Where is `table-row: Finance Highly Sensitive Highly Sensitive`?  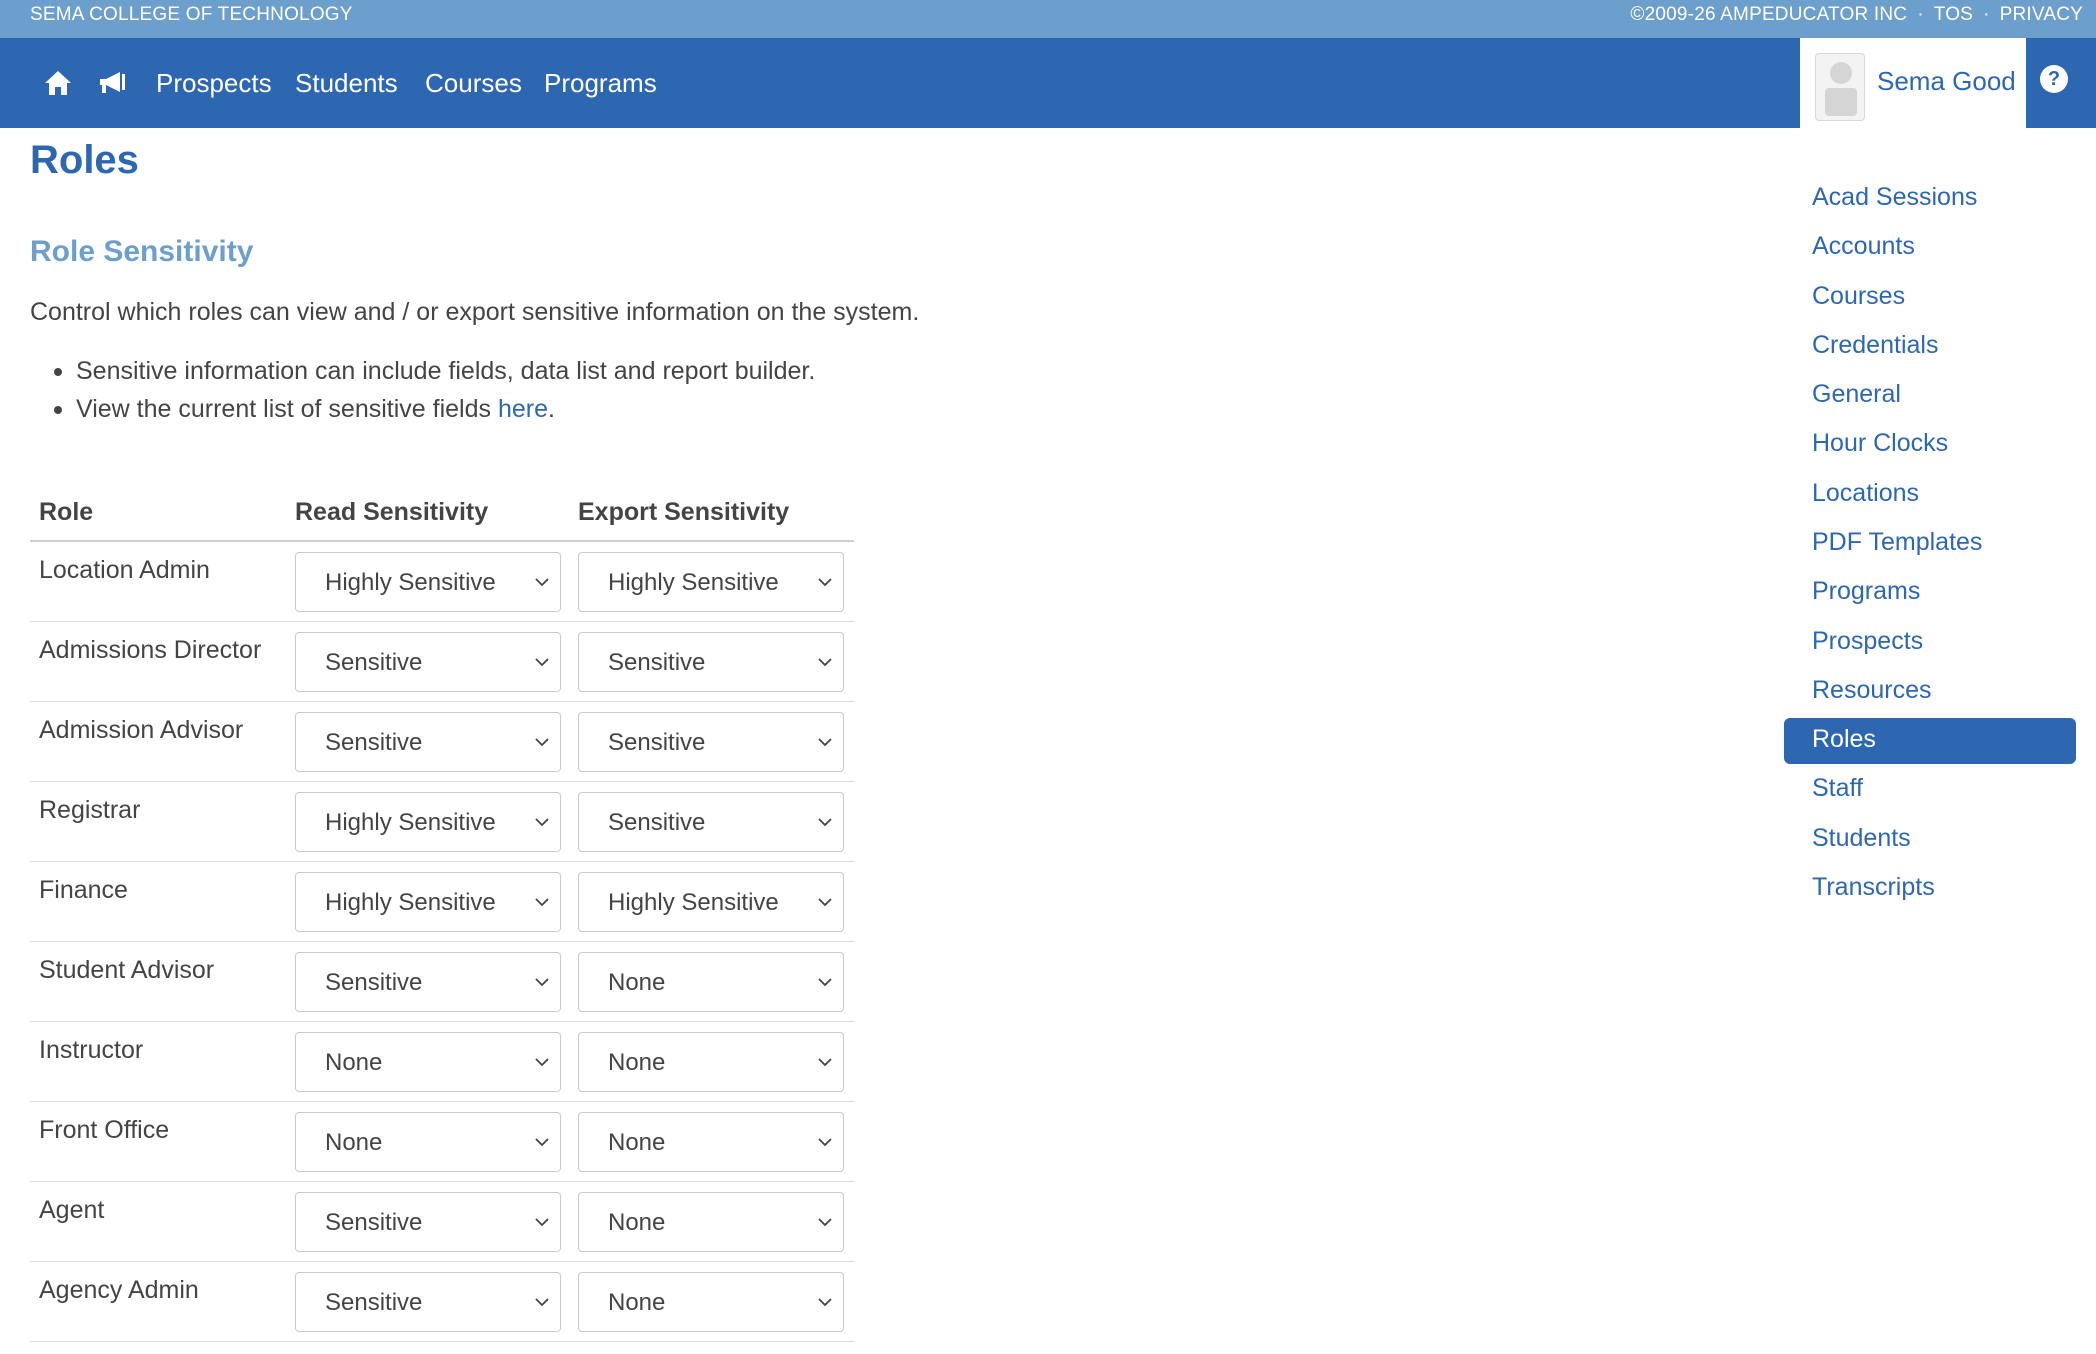 table-row: Finance Highly Sensitive Highly Sensitive is located at coordinates (442, 902).